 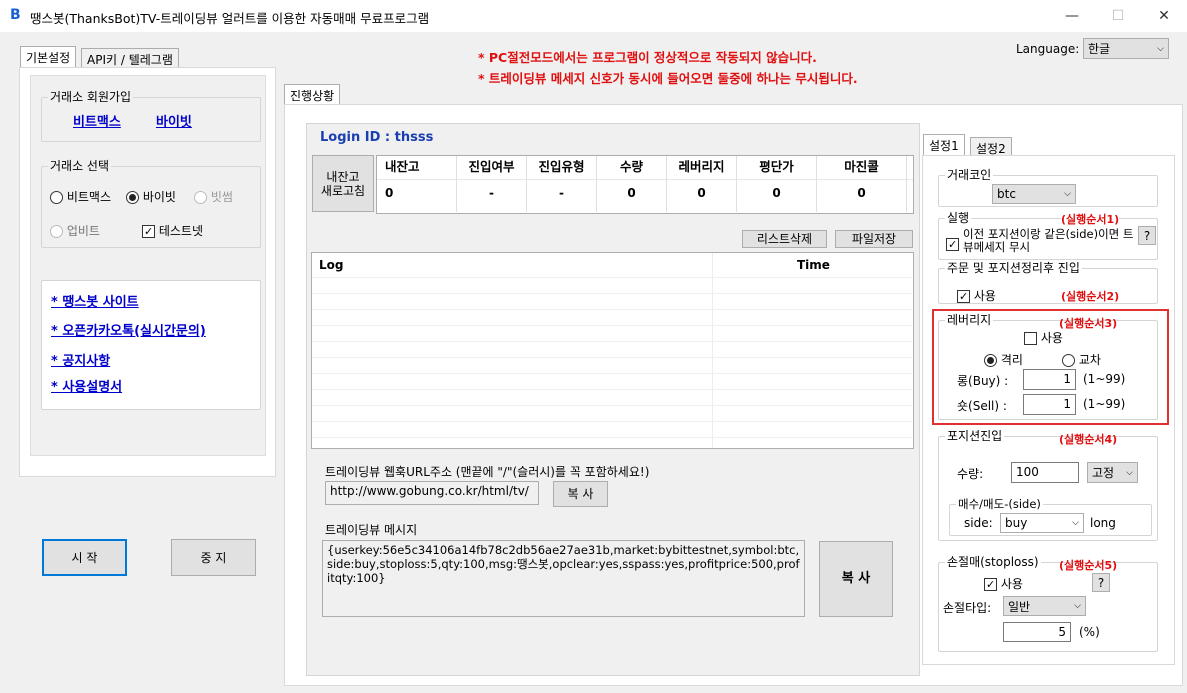 I want to click on coin-group: 거래코인 btc ⌵, so click(x=1048, y=187).